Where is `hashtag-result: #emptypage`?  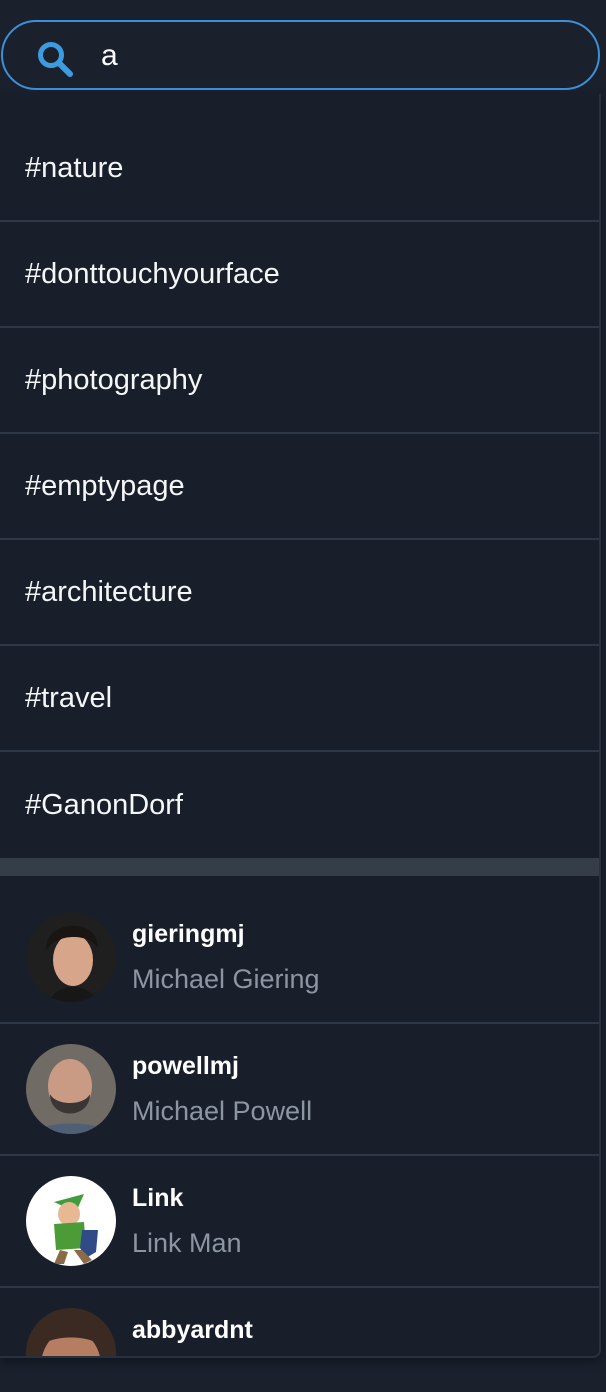 hashtag-result: #emptypage is located at coordinates (299, 487).